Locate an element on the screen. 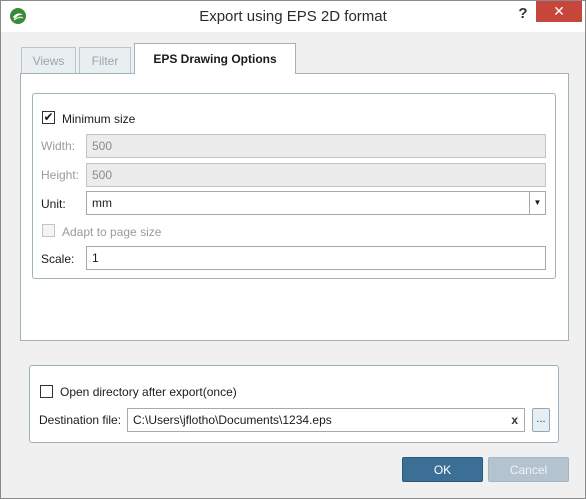  cancel-button: Cancel is located at coordinates (528, 469).